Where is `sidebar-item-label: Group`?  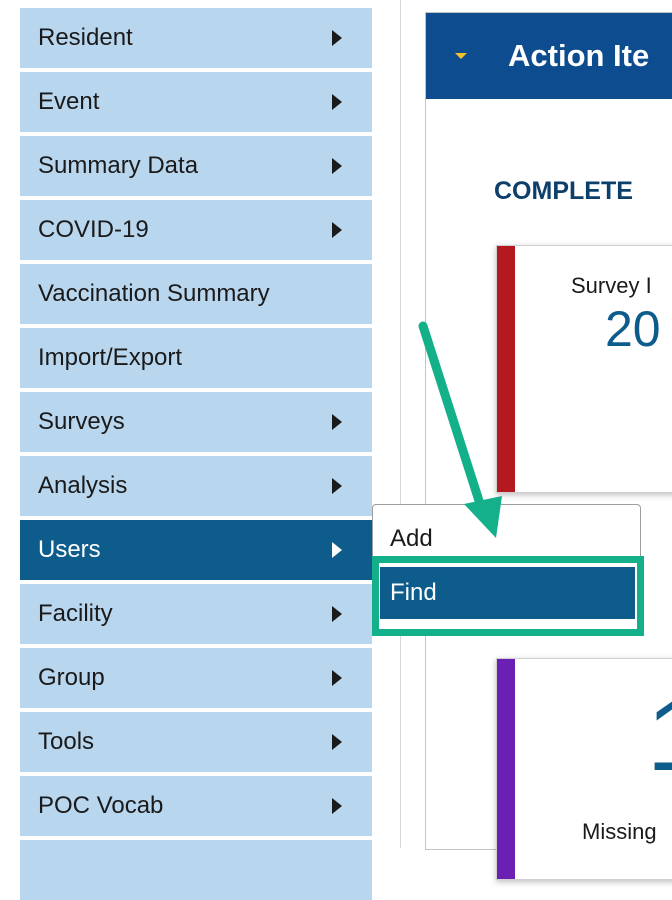
sidebar-item-label: Group is located at coordinates (71, 677).